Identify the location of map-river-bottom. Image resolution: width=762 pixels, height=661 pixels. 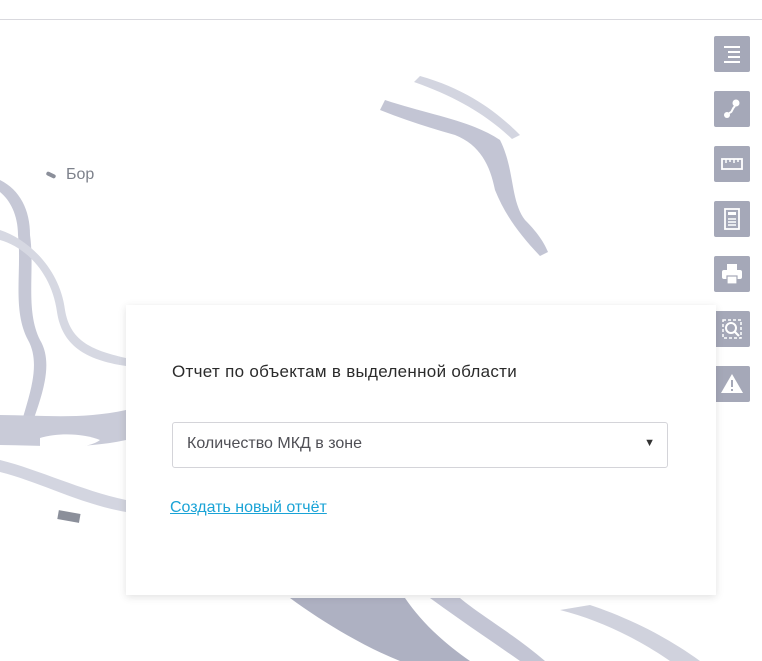
(380, 629).